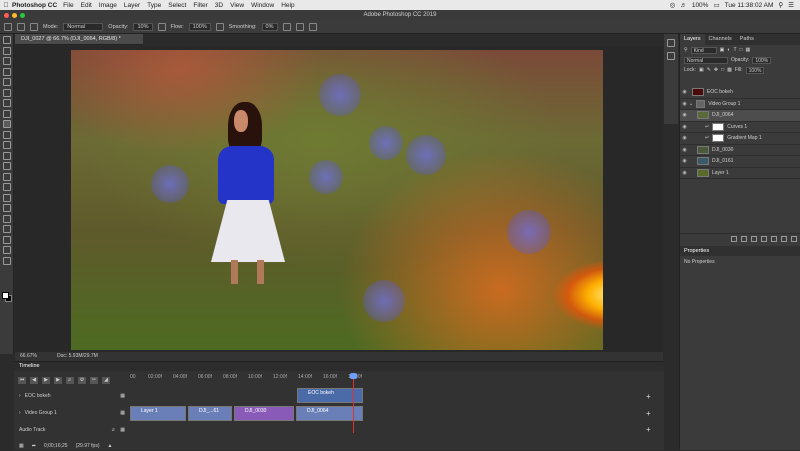 The image size is (800, 451). I want to click on track-header: Audio Track ♬ ▦, so click(71, 429).